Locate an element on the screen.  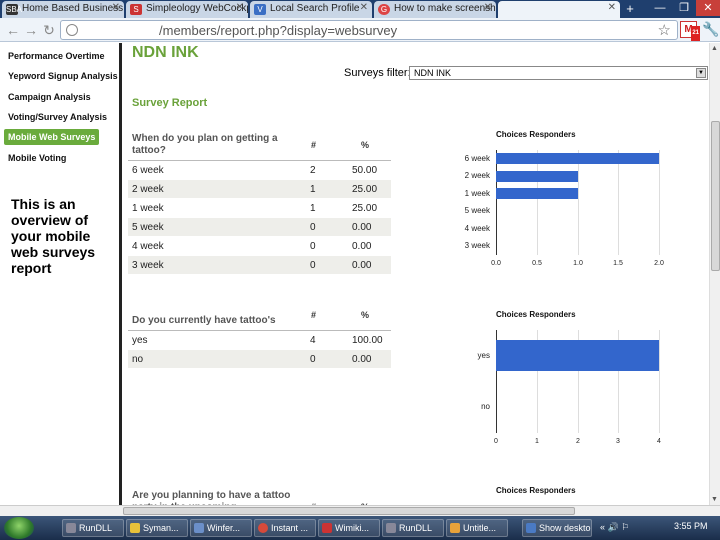
horizontal-scrollbar is located at coordinates (360, 510).